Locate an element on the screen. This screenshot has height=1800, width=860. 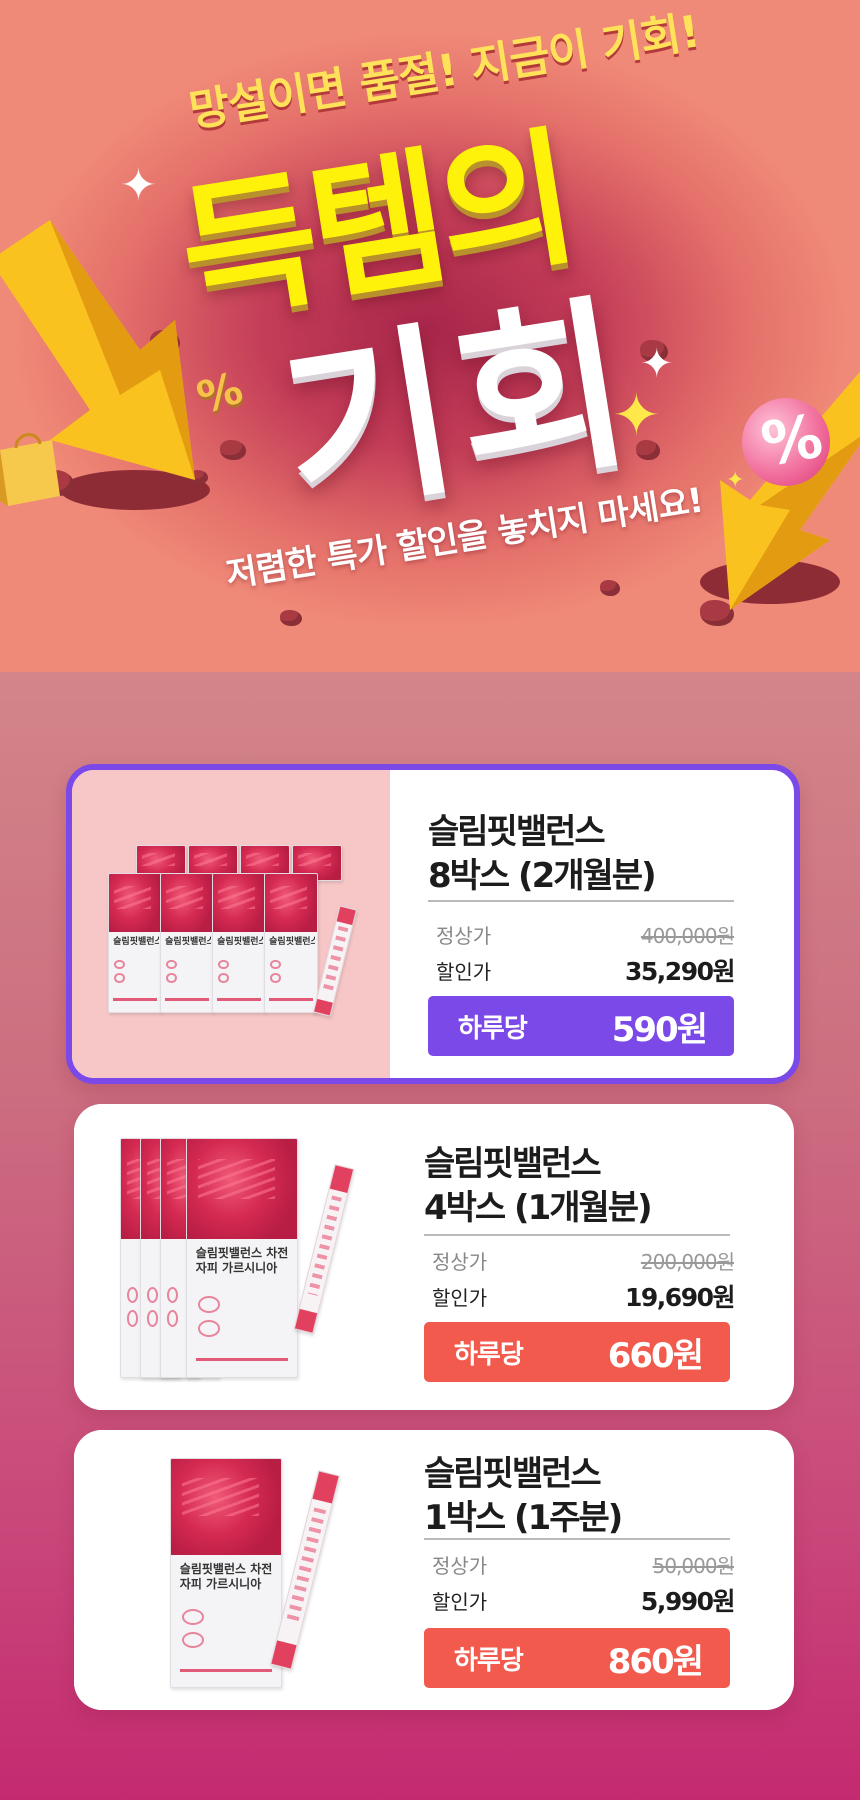
daily-price-badge: 하루당 860원 is located at coordinates (577, 1658).